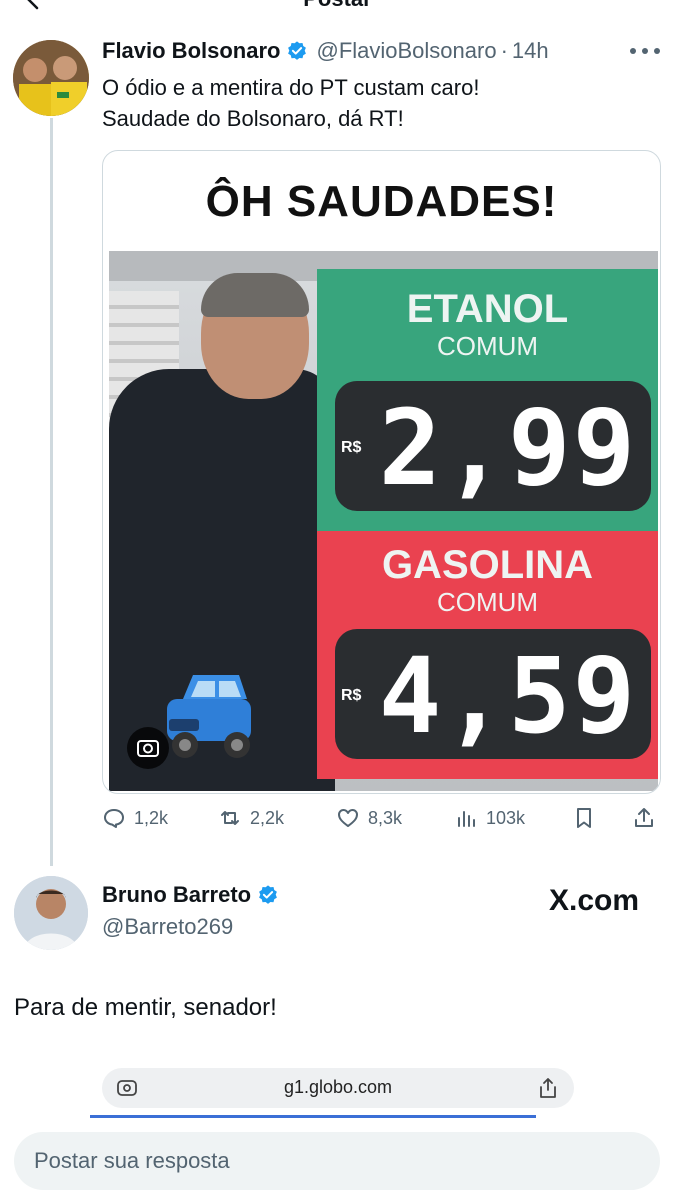 The height and width of the screenshot is (1200, 675). What do you see at coordinates (348, 818) in the screenshot?
I see `heart-icon` at bounding box center [348, 818].